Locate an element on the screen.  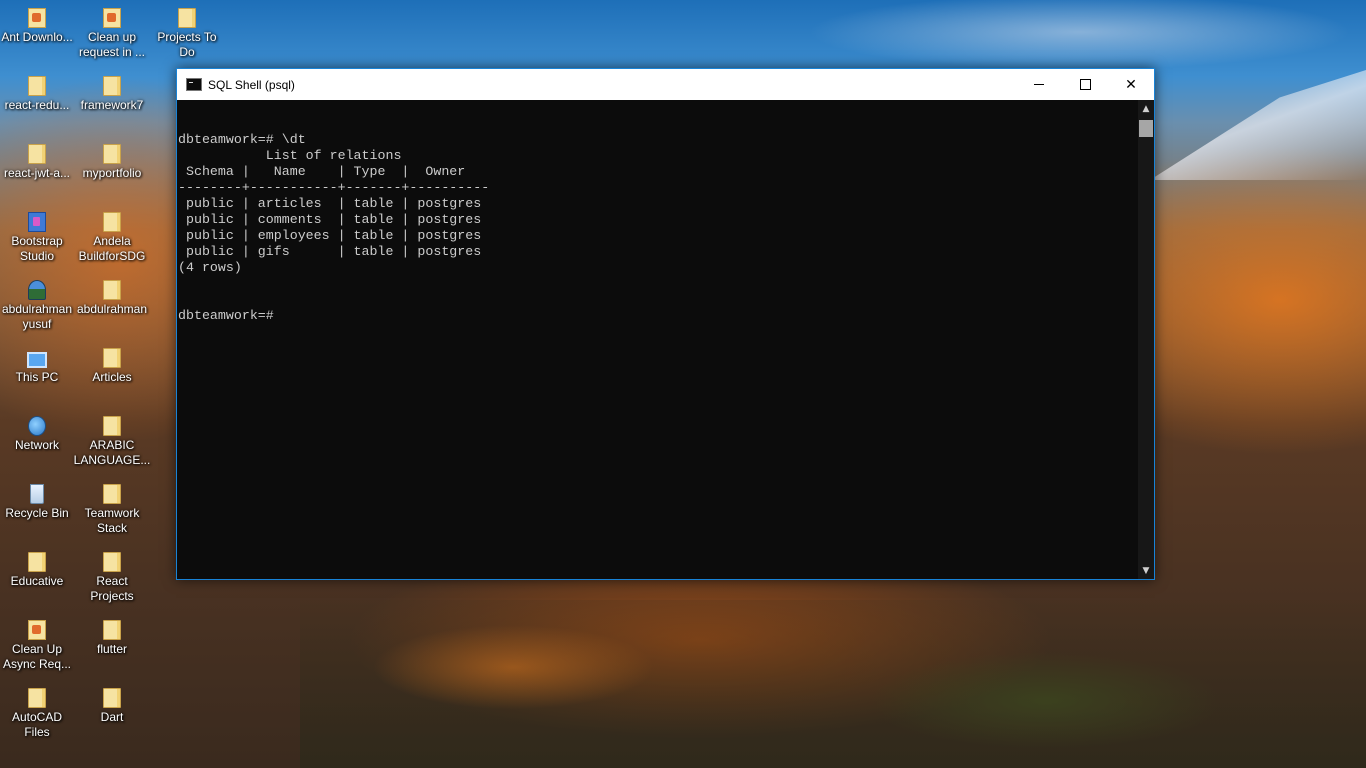
console-line-table-row: public | articles | table | postgres is located at coordinates (330, 203).